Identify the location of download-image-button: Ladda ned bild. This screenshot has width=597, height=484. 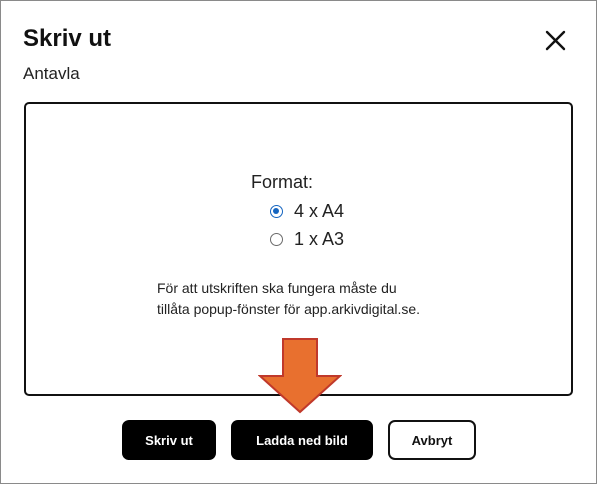
(302, 440).